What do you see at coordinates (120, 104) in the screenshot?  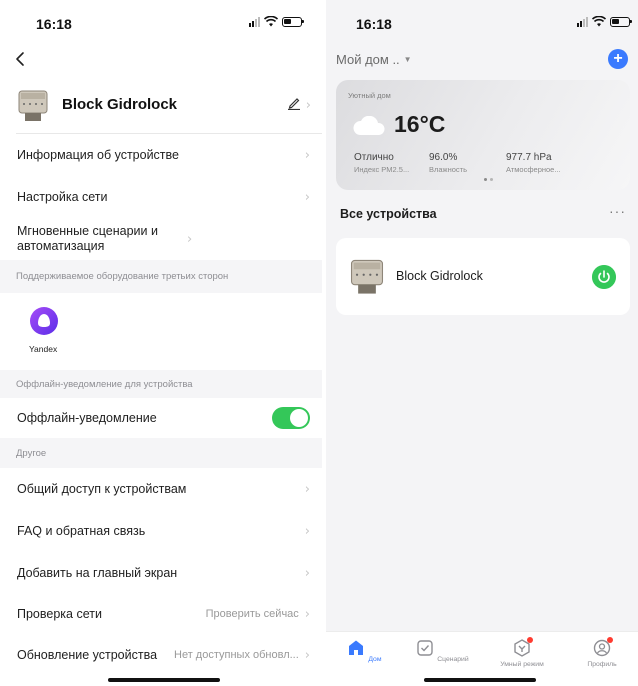 I see `device-name: Block Gidrolock` at bounding box center [120, 104].